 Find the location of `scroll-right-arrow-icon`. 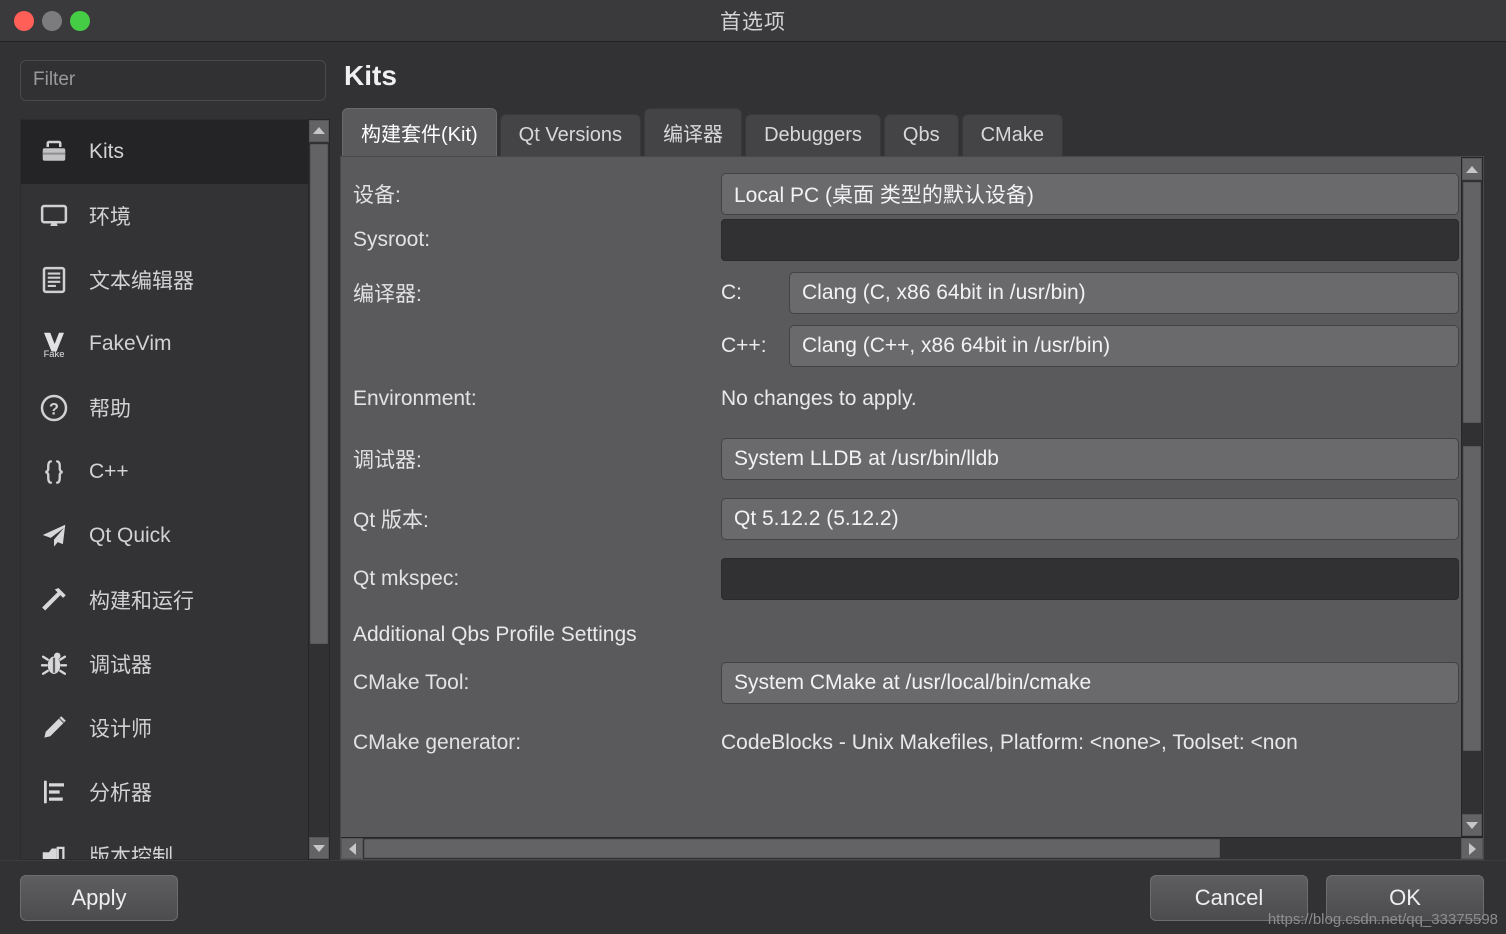

scroll-right-arrow-icon is located at coordinates (1472, 848).